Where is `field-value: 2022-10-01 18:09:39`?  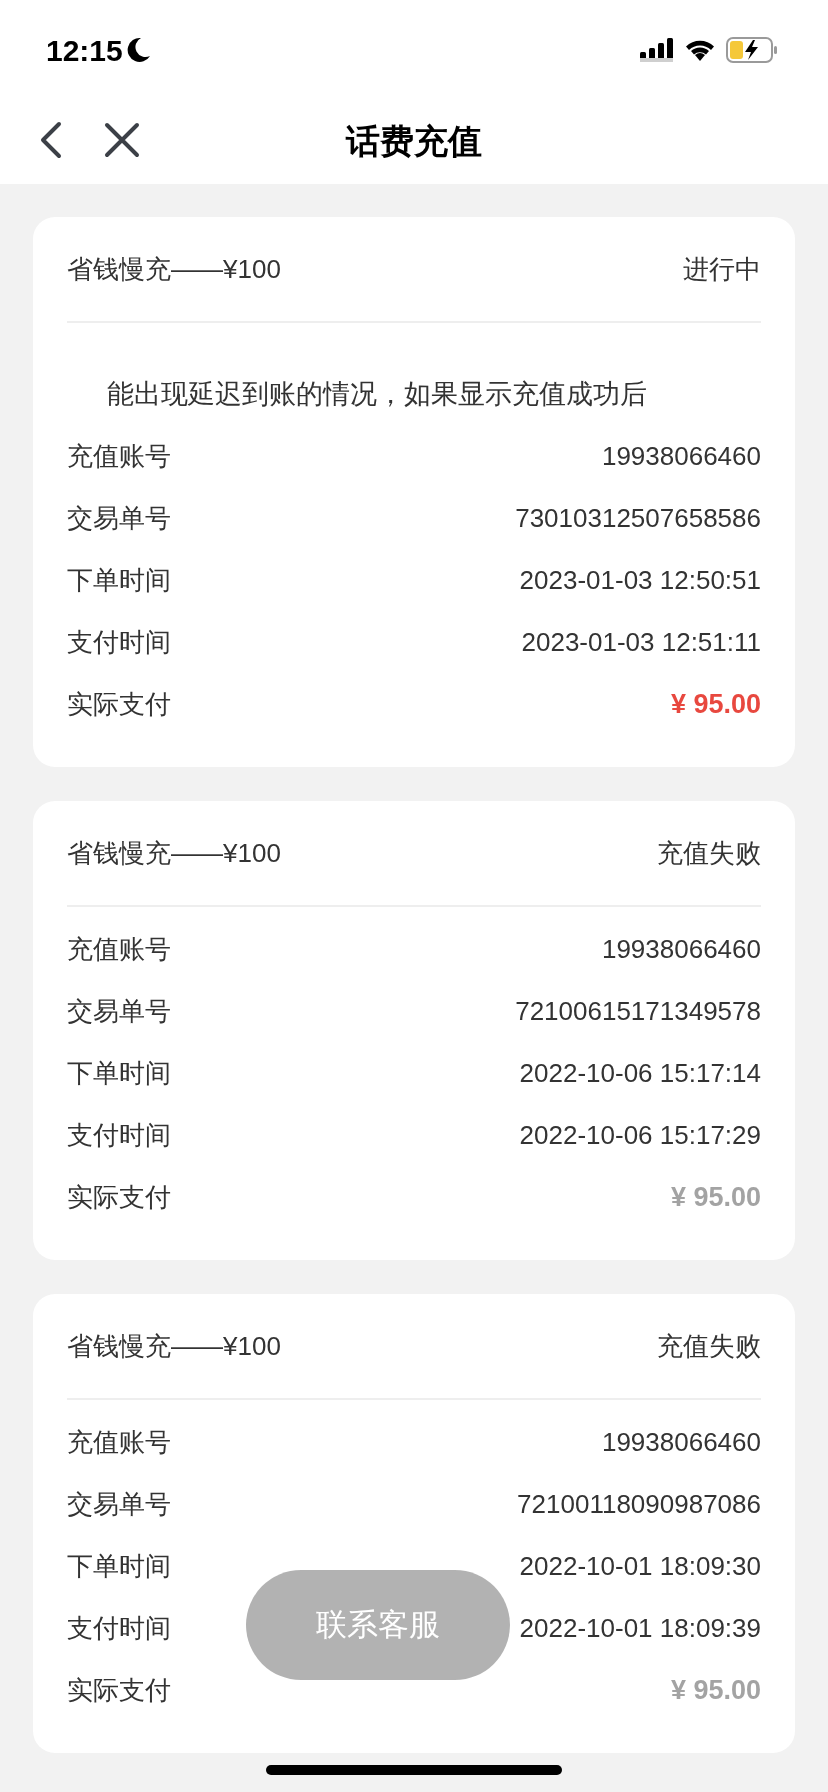 field-value: 2022-10-01 18:09:39 is located at coordinates (640, 1628).